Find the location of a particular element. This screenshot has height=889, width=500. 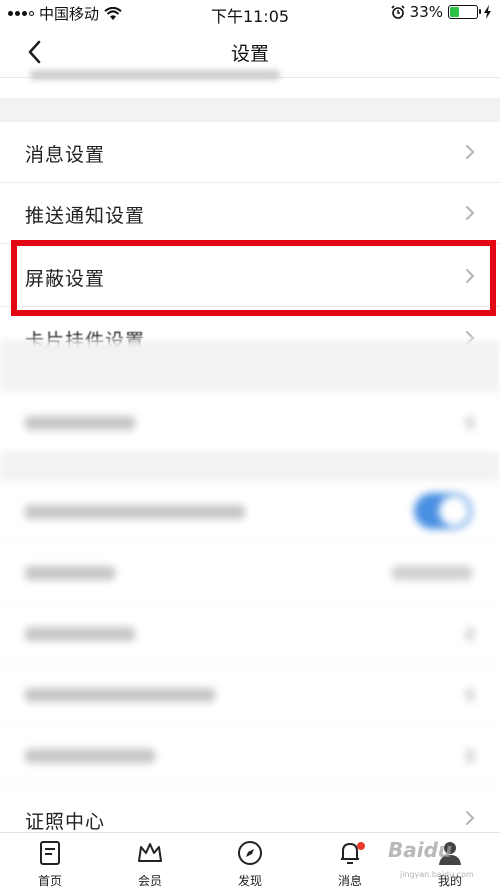

battery-fill is located at coordinates (454, 12).